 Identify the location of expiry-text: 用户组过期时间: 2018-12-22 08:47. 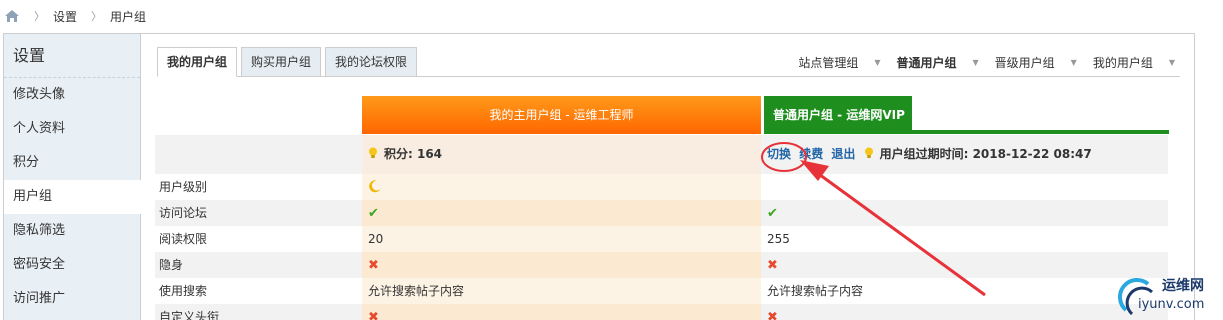
(985, 154).